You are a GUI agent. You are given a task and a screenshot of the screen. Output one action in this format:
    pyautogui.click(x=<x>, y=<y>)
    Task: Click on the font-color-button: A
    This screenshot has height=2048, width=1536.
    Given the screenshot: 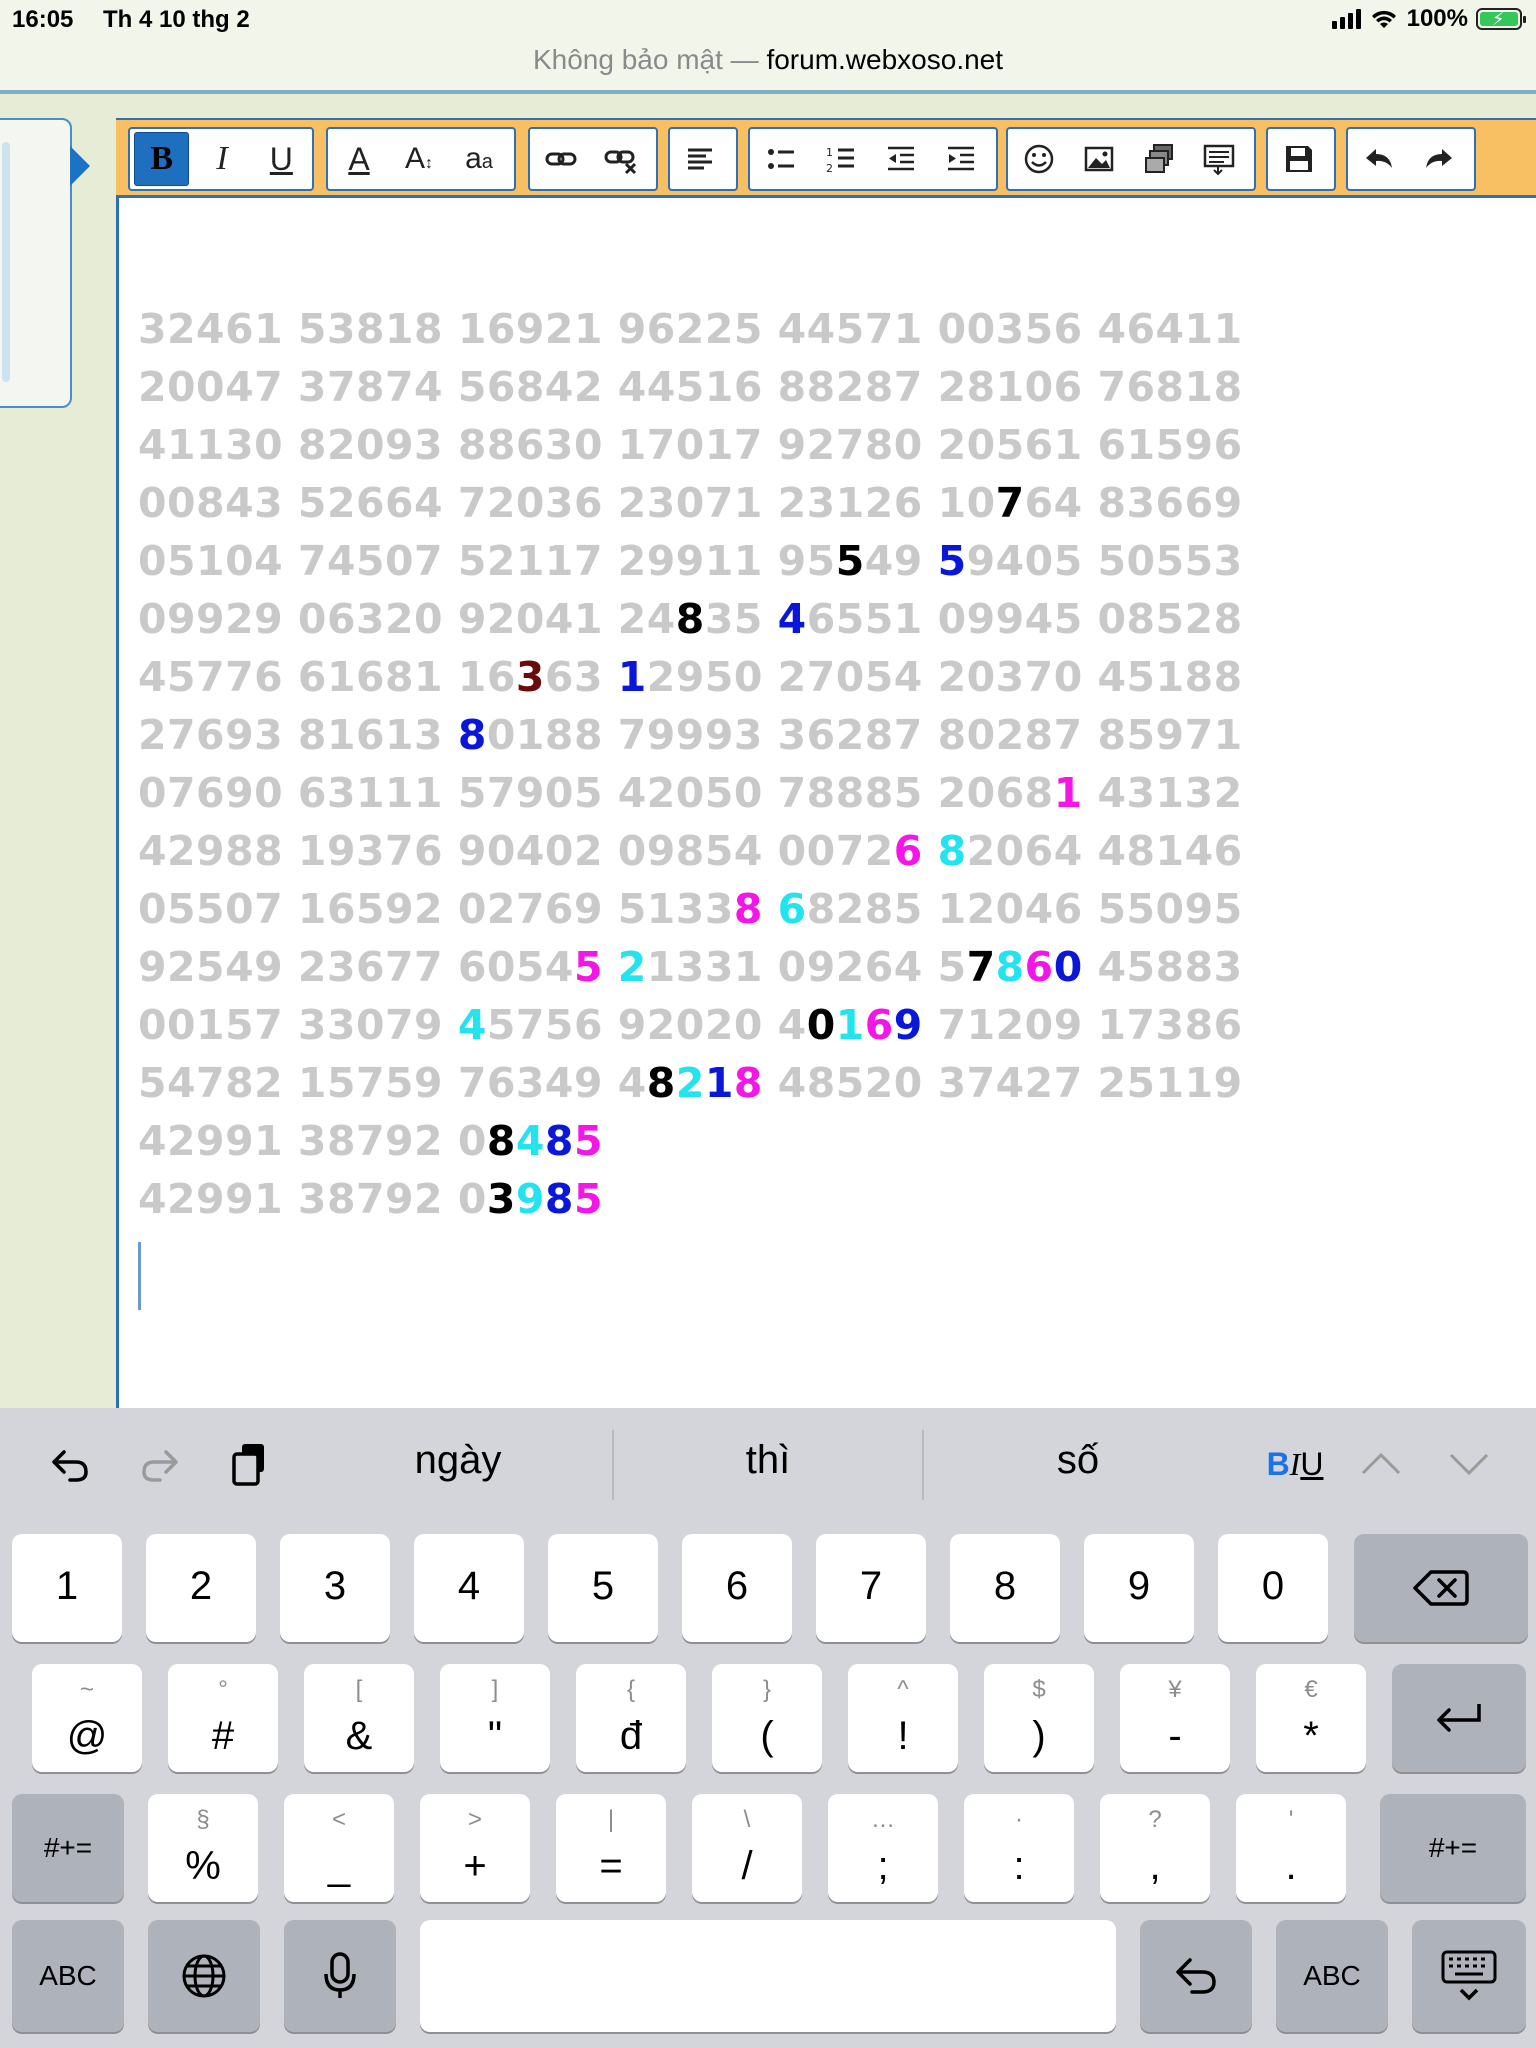 What is the action you would take?
    pyautogui.click(x=359, y=159)
    